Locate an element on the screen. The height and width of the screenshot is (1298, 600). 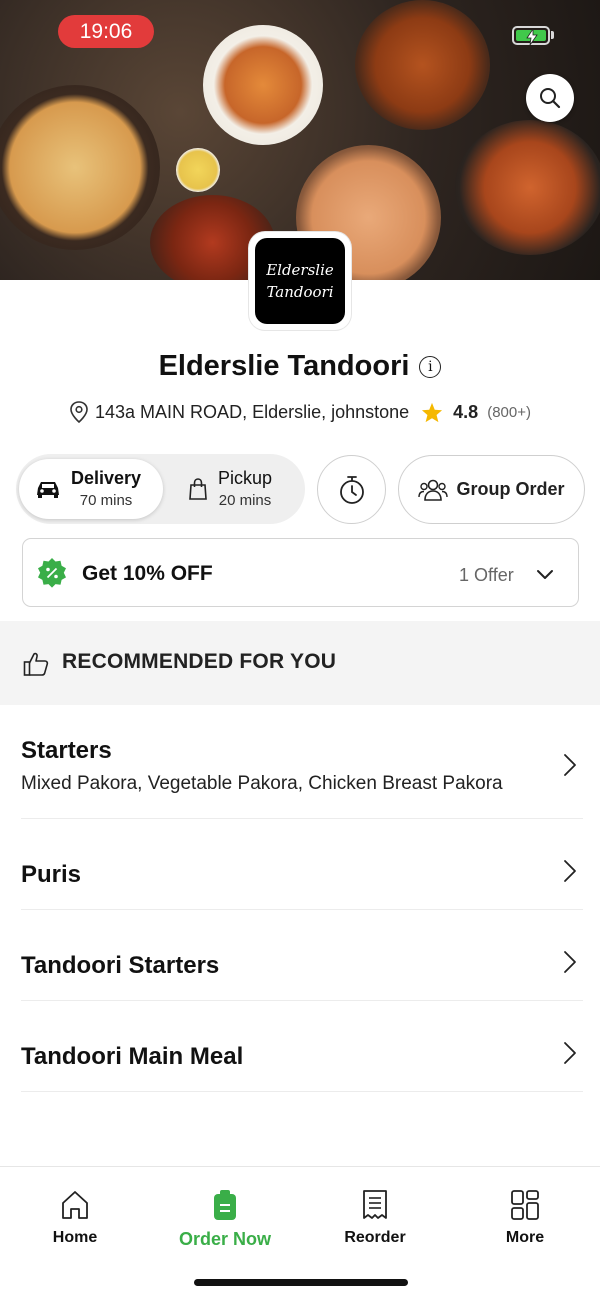
nav-home: Home is located at coordinates (75, 1218).